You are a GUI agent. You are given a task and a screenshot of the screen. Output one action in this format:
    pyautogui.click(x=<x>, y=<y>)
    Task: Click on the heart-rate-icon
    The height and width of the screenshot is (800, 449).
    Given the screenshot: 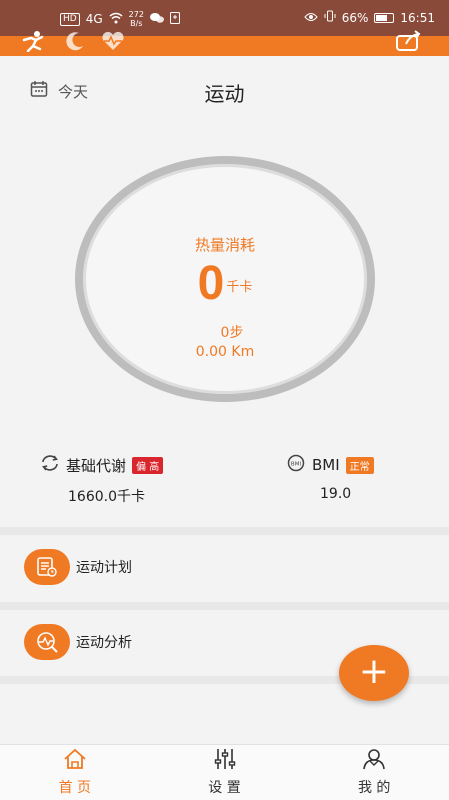 What is the action you would take?
    pyautogui.click(x=113, y=44)
    